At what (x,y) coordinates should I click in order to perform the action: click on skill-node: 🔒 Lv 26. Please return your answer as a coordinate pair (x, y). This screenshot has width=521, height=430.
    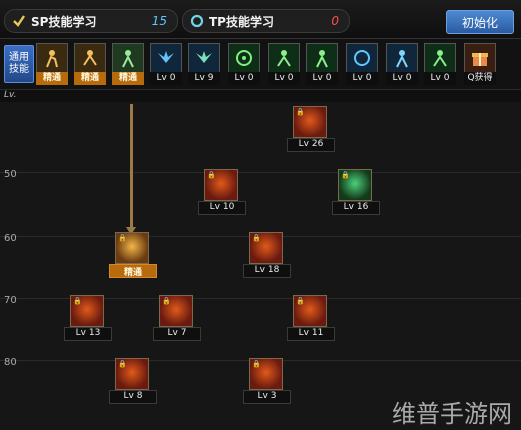
    Looking at the image, I should click on (311, 129).